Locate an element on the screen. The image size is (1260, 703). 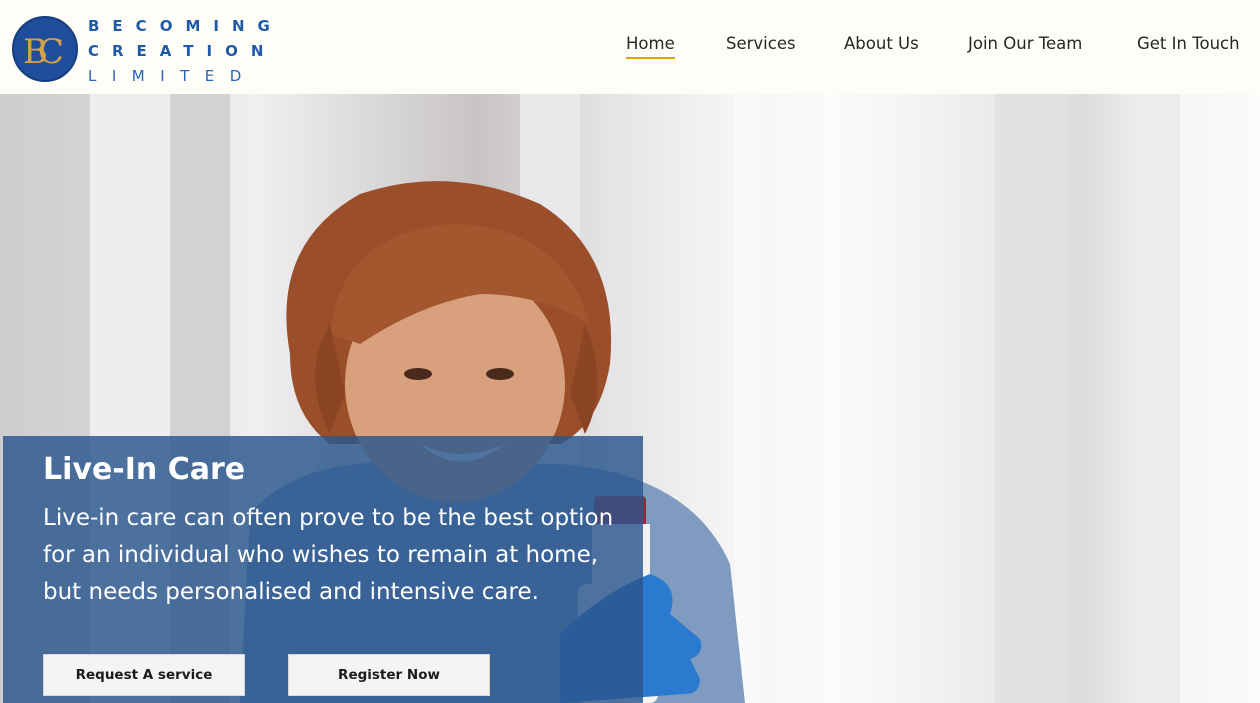
svg-text: C is located at coordinates (51, 52).